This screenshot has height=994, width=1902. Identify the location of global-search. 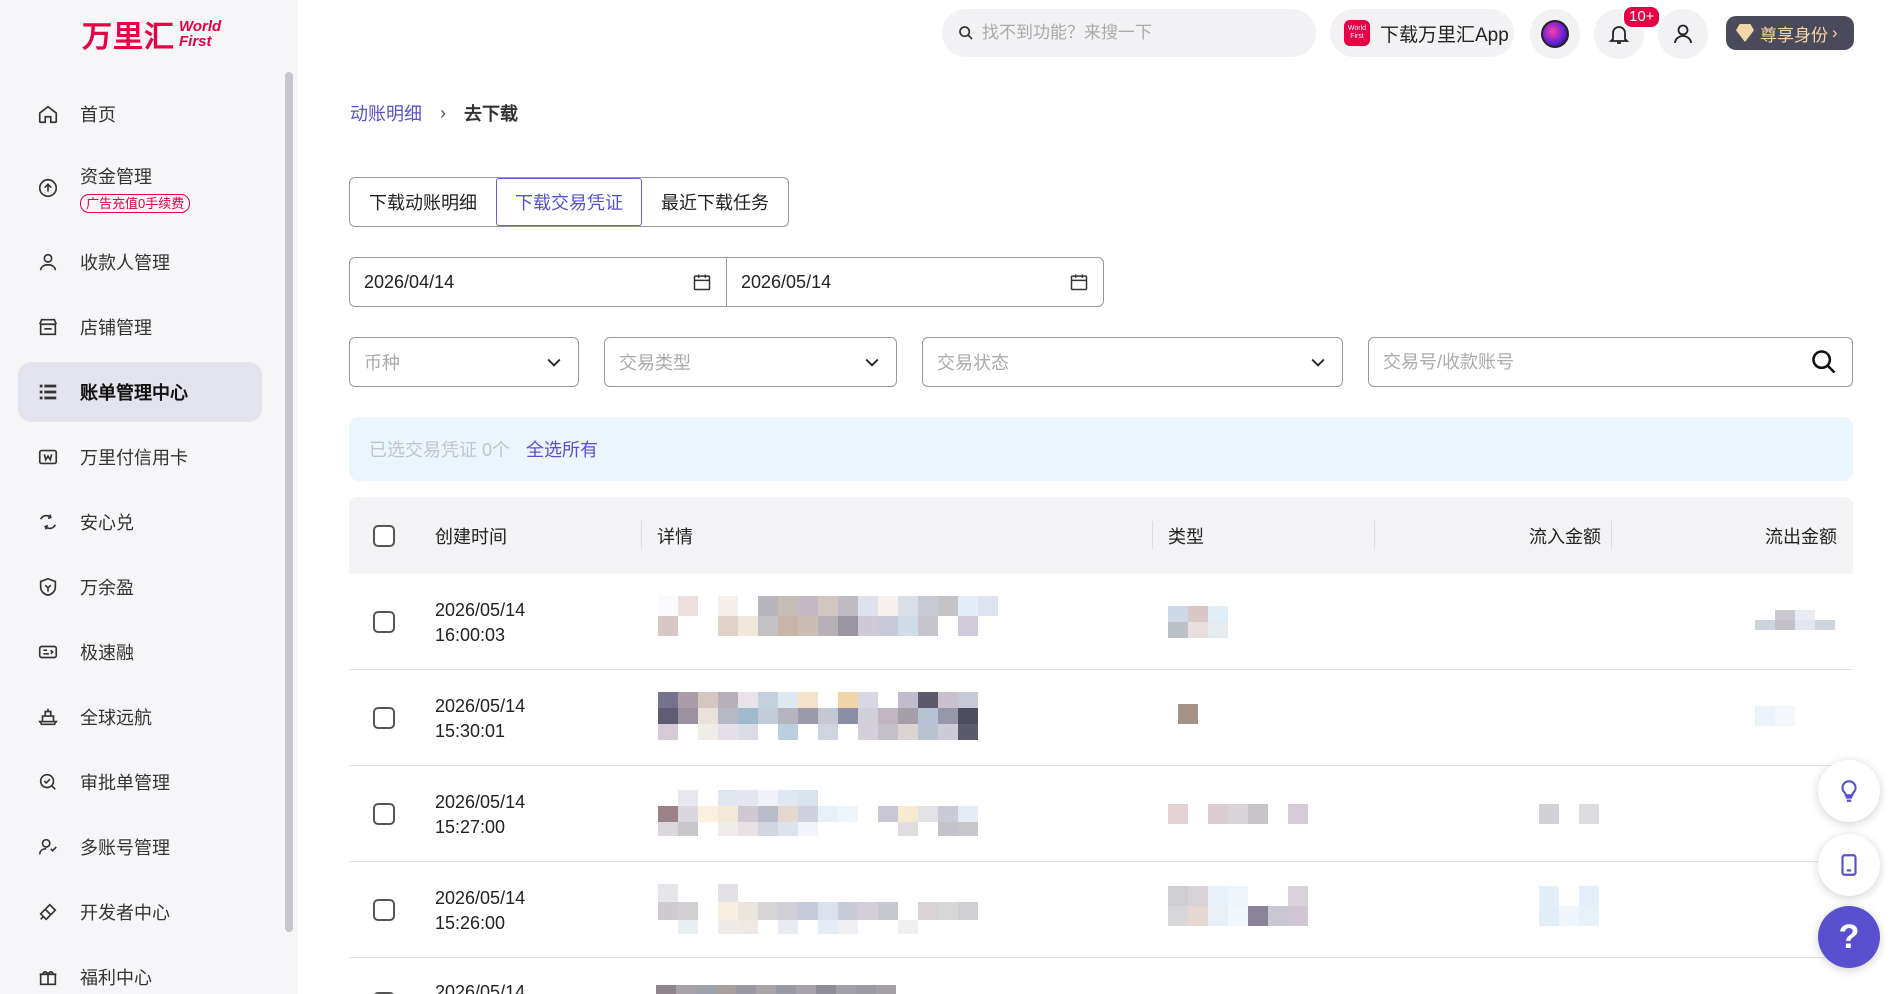
(1129, 33).